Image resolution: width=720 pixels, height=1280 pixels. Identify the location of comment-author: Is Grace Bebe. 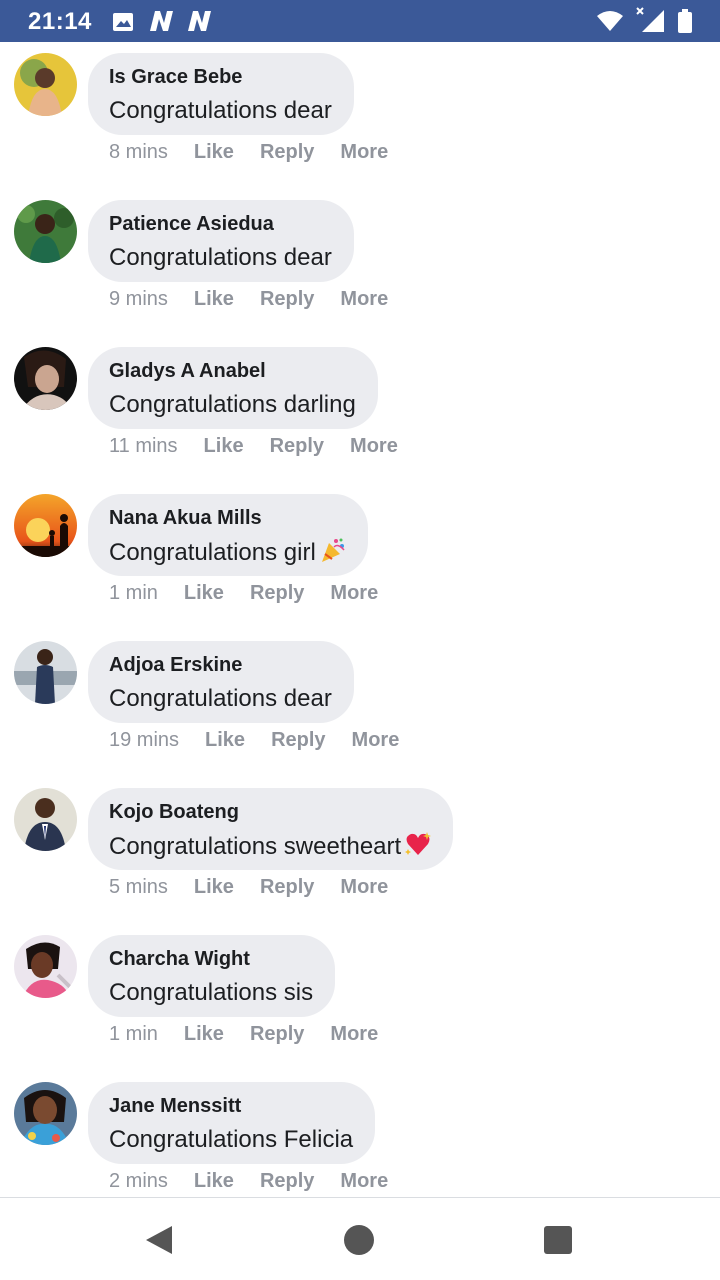
(220, 77).